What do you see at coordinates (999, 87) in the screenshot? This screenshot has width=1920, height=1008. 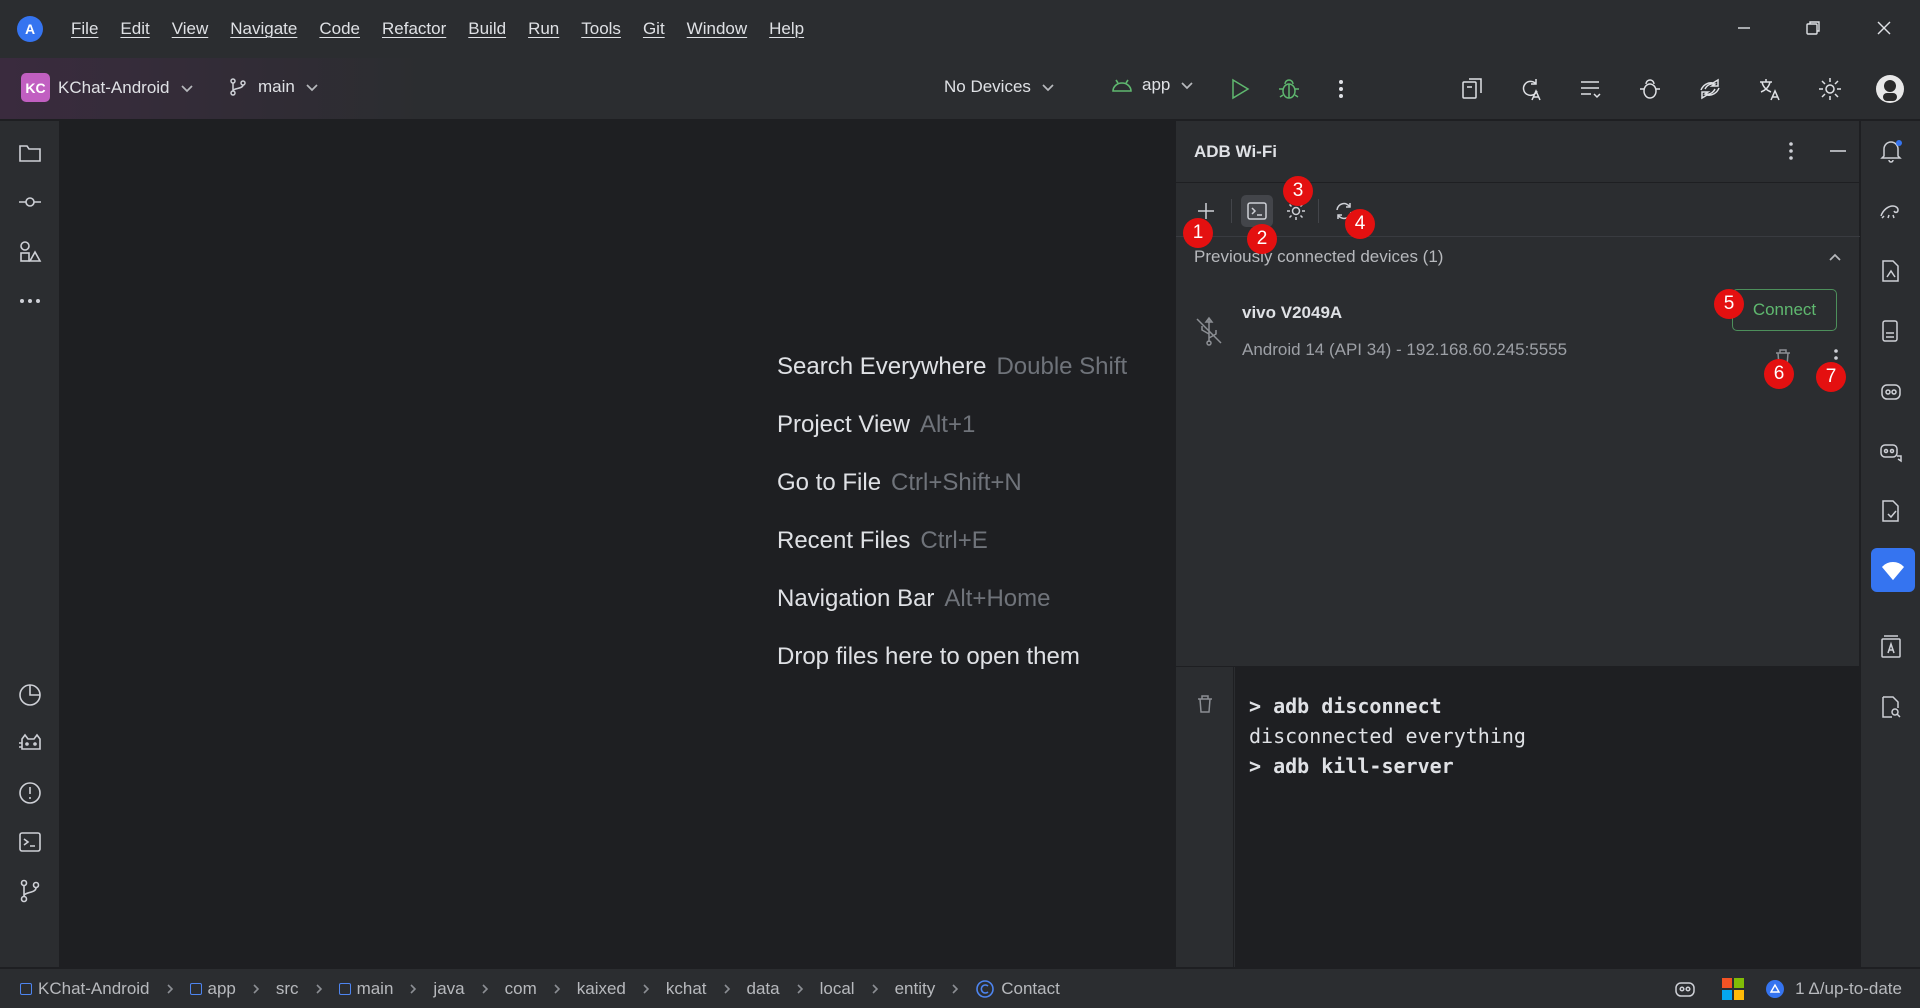 I see `device-selector: No Devices` at bounding box center [999, 87].